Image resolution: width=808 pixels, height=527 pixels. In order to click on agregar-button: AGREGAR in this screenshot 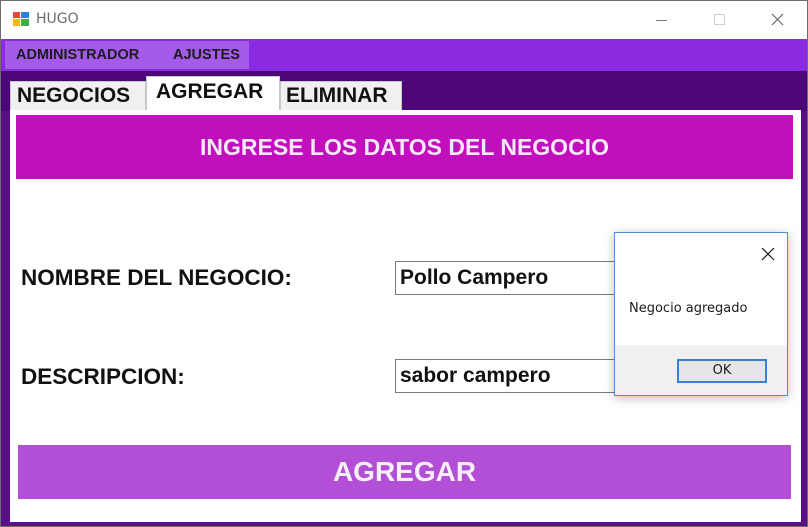, I will do `click(404, 472)`.